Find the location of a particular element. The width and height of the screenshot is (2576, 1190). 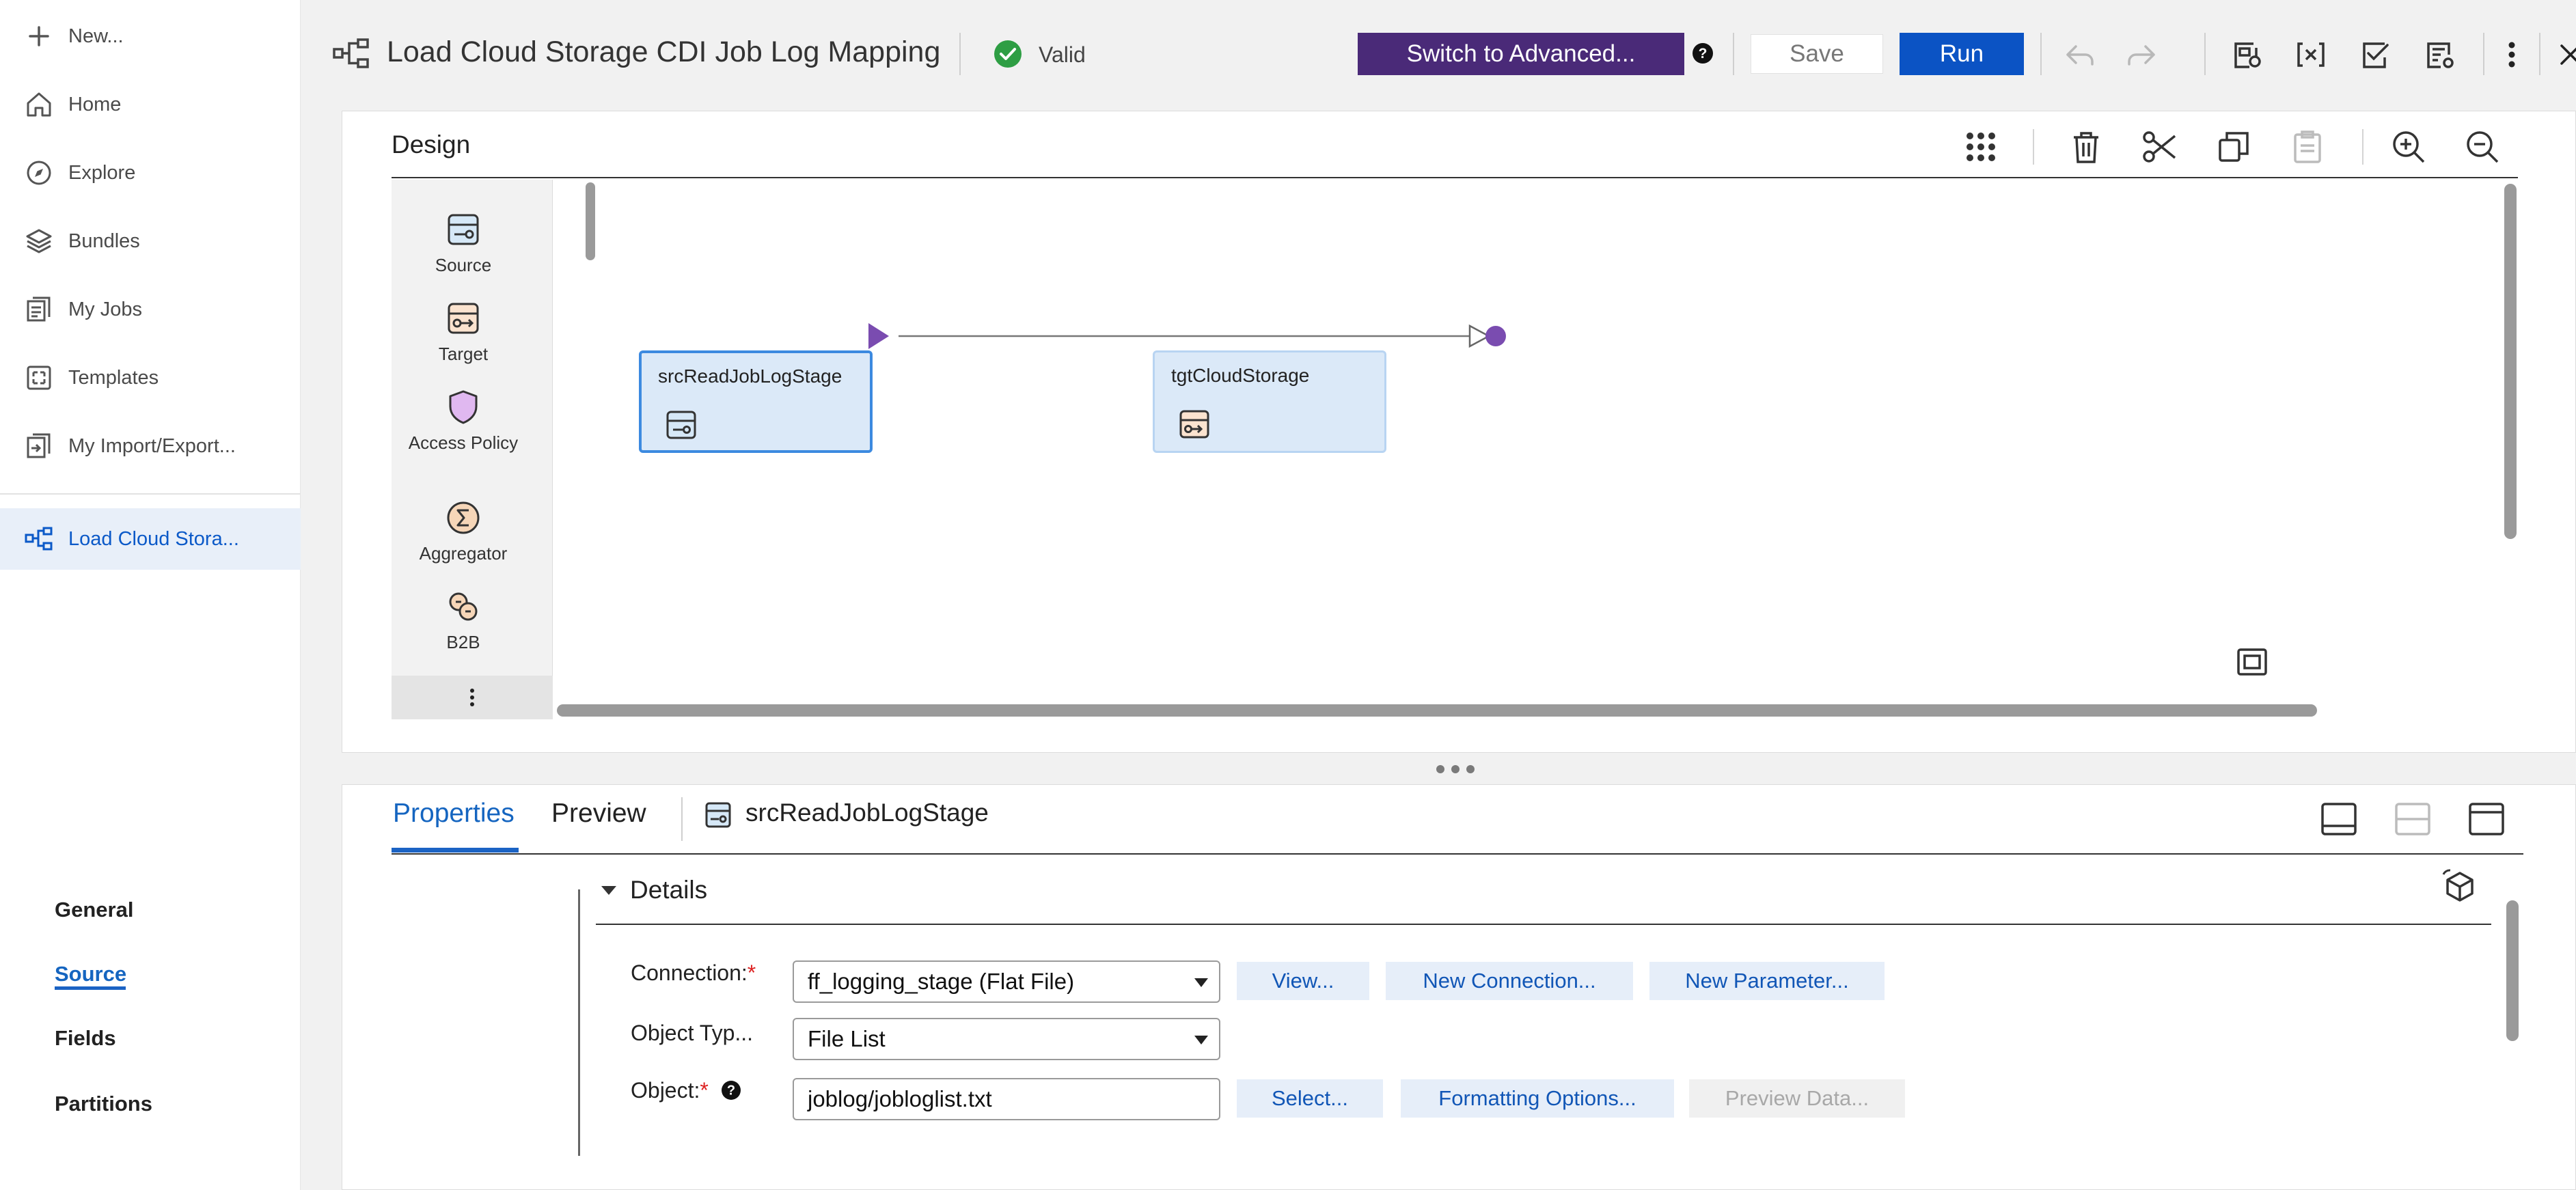

check-circle-icon is located at coordinates (1008, 54).